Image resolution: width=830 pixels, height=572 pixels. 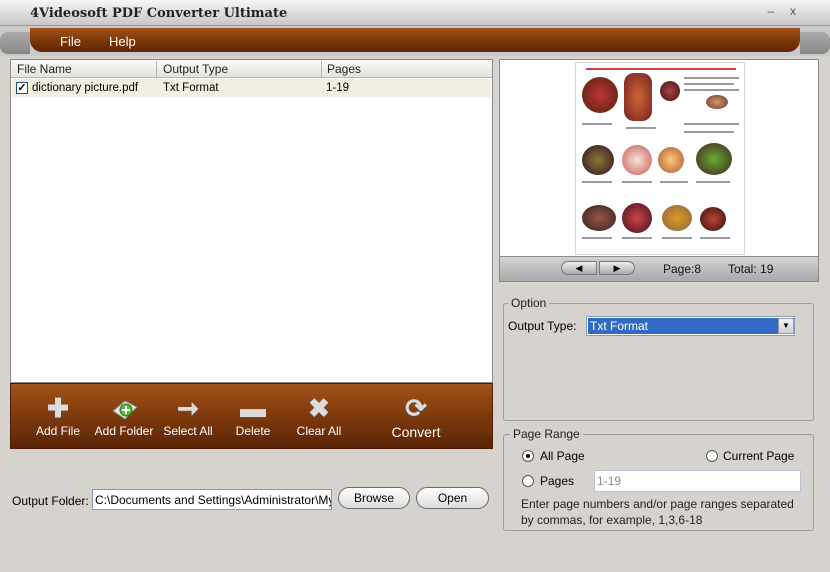 I want to click on cell-output-type: Txt Format, so click(x=191, y=88).